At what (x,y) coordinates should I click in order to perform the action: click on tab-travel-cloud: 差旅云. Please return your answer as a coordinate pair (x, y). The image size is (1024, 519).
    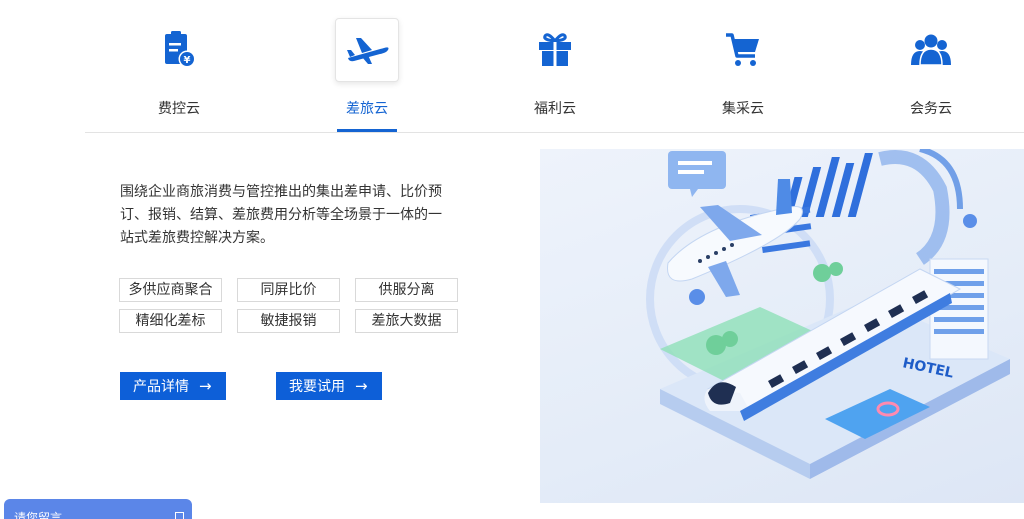
    Looking at the image, I should click on (367, 75).